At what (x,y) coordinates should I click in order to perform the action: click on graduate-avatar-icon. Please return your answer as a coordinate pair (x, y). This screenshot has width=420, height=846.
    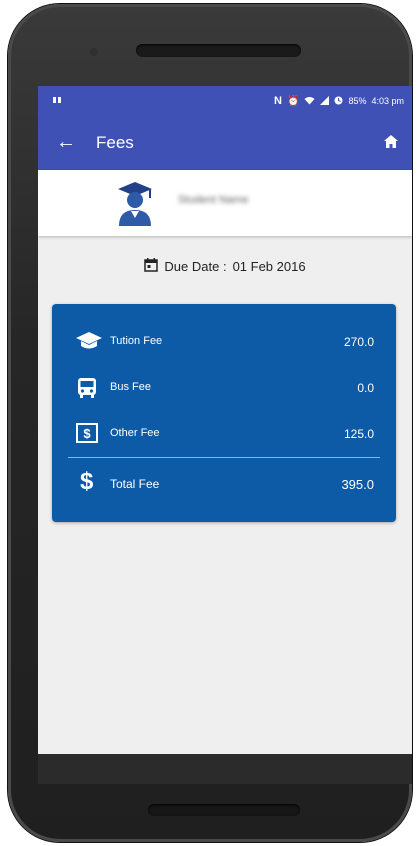
    Looking at the image, I should click on (135, 205).